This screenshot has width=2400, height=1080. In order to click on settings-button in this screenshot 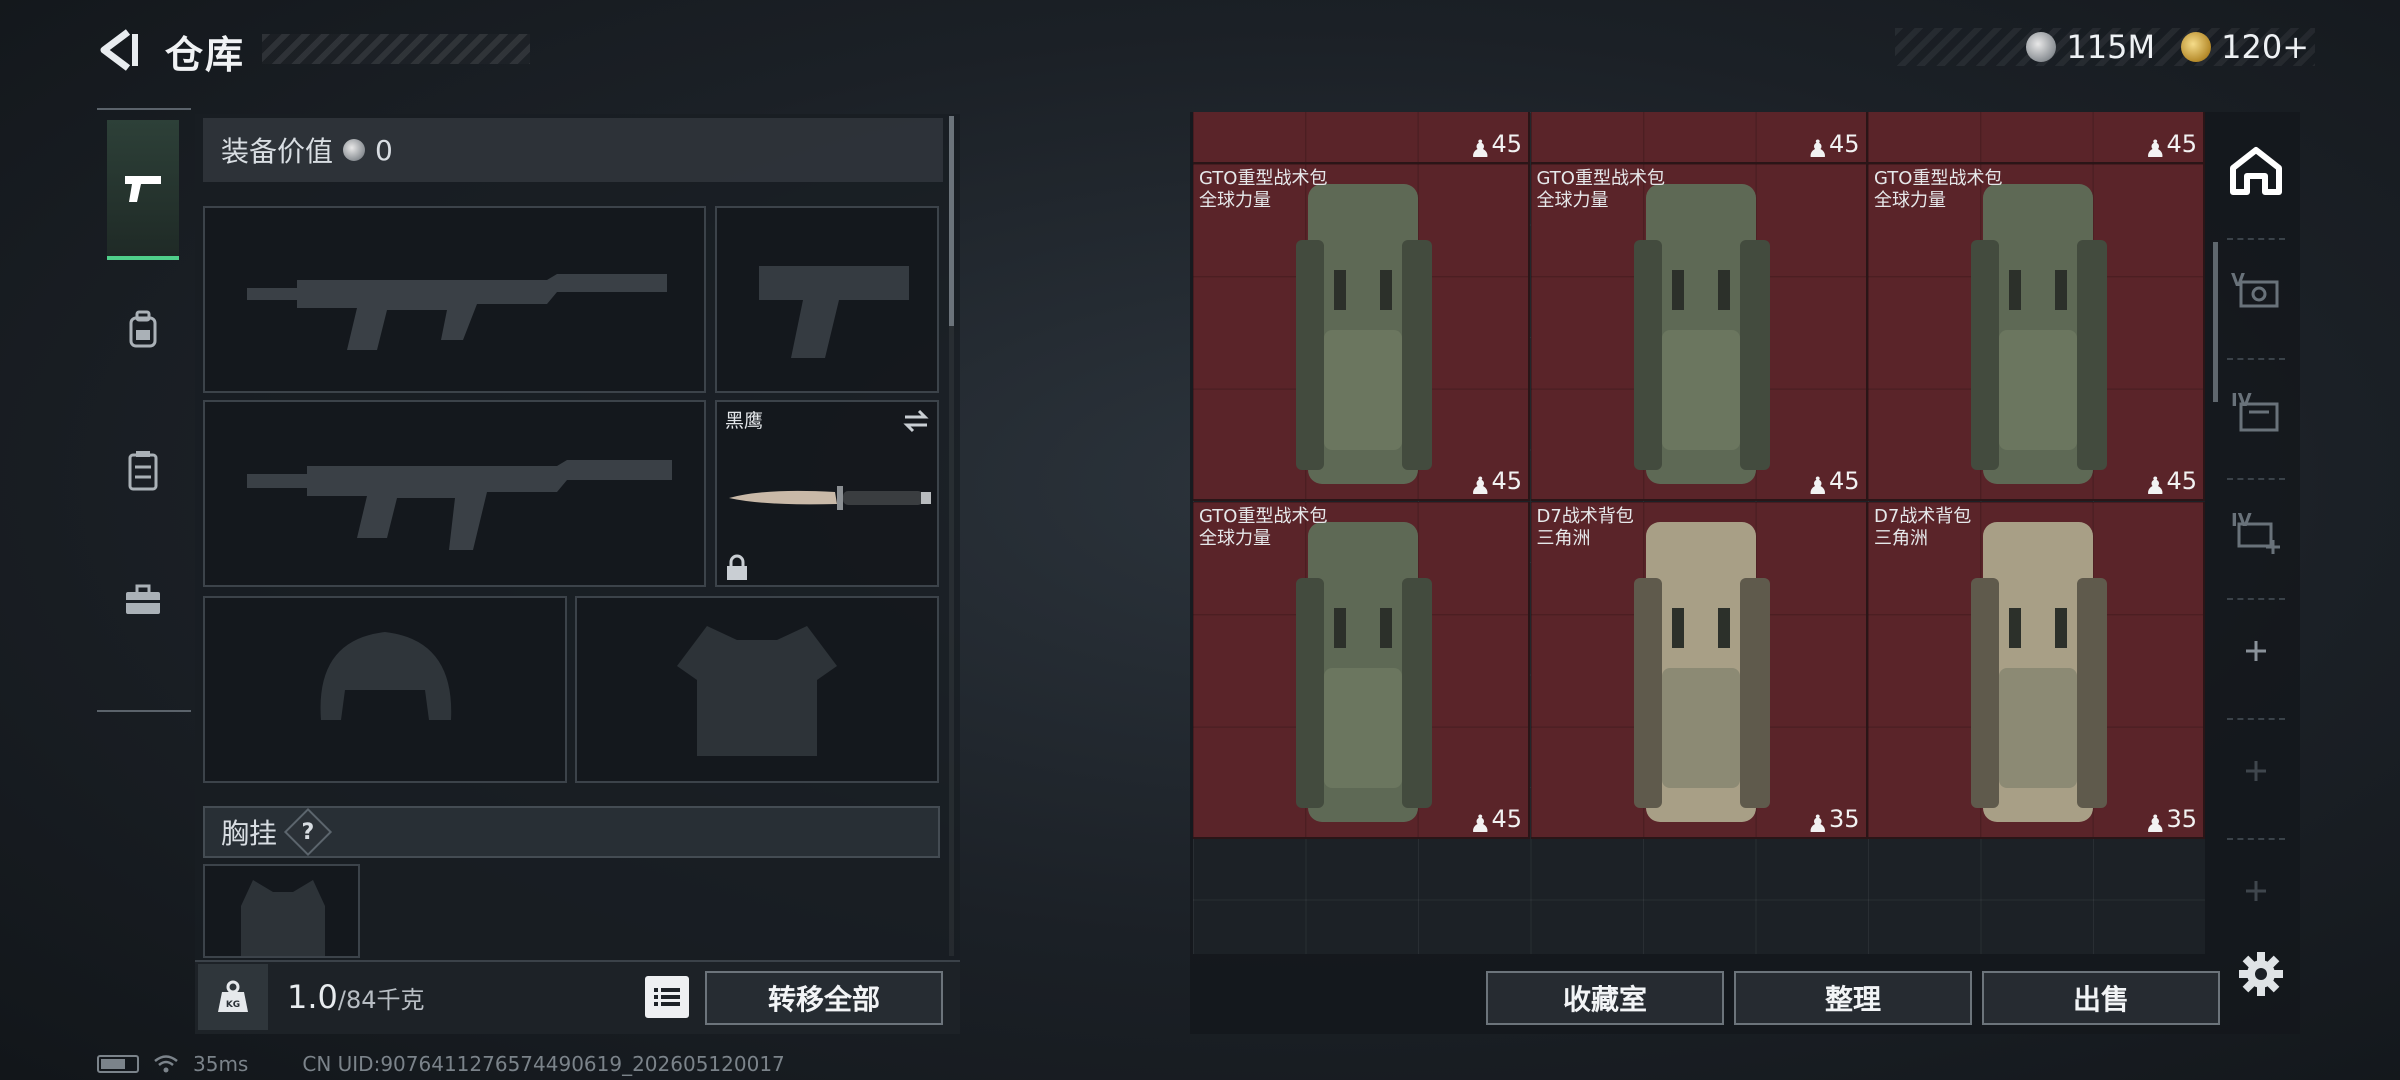, I will do `click(2262, 975)`.